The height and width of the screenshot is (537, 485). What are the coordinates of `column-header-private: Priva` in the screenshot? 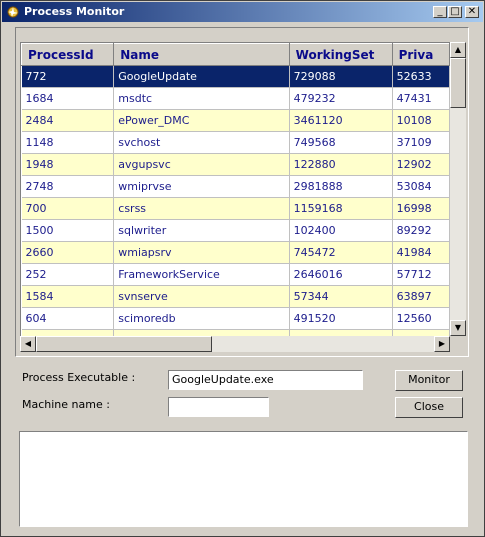 It's located at (420, 54).